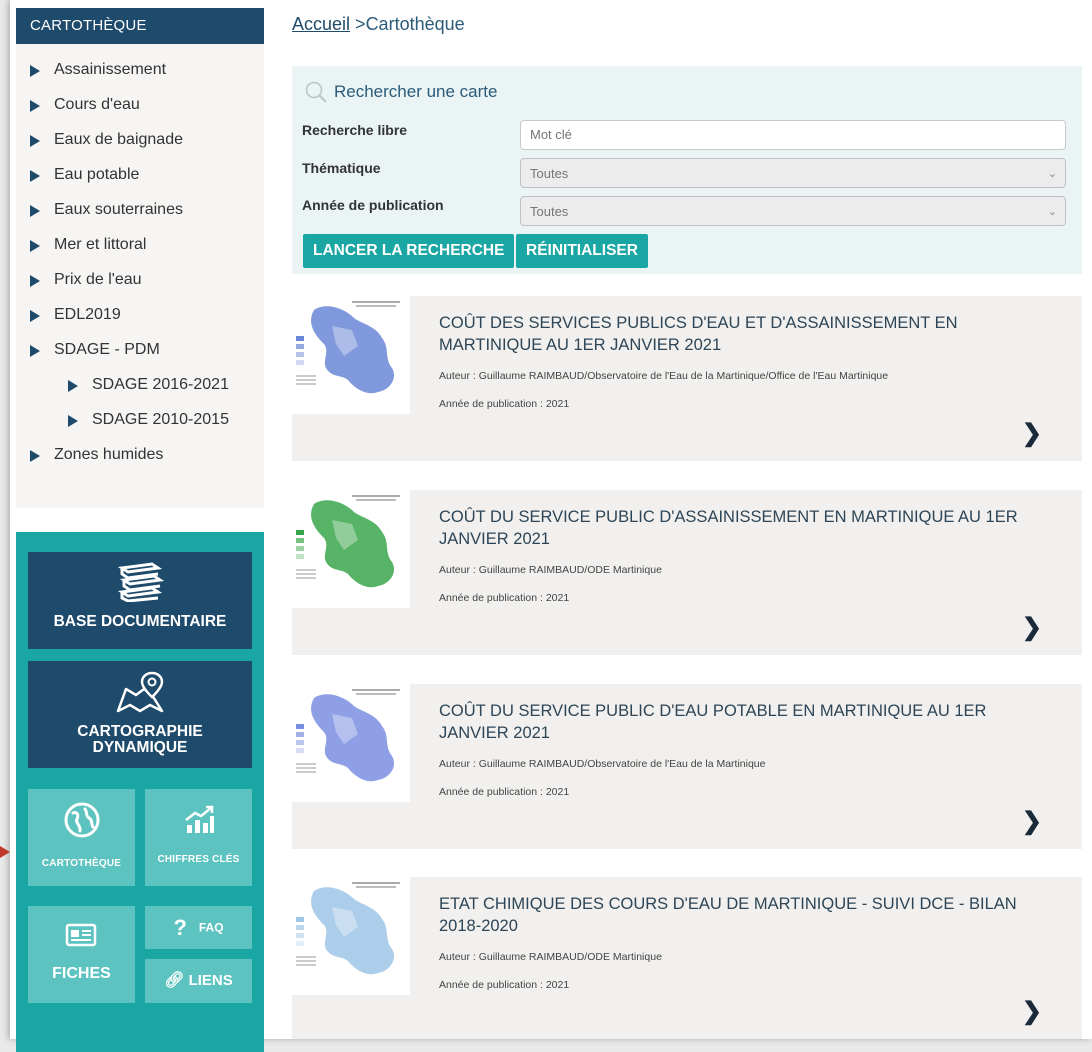 The height and width of the screenshot is (1052, 1092). I want to click on sidebar-item-label: Zones humides, so click(109, 454).